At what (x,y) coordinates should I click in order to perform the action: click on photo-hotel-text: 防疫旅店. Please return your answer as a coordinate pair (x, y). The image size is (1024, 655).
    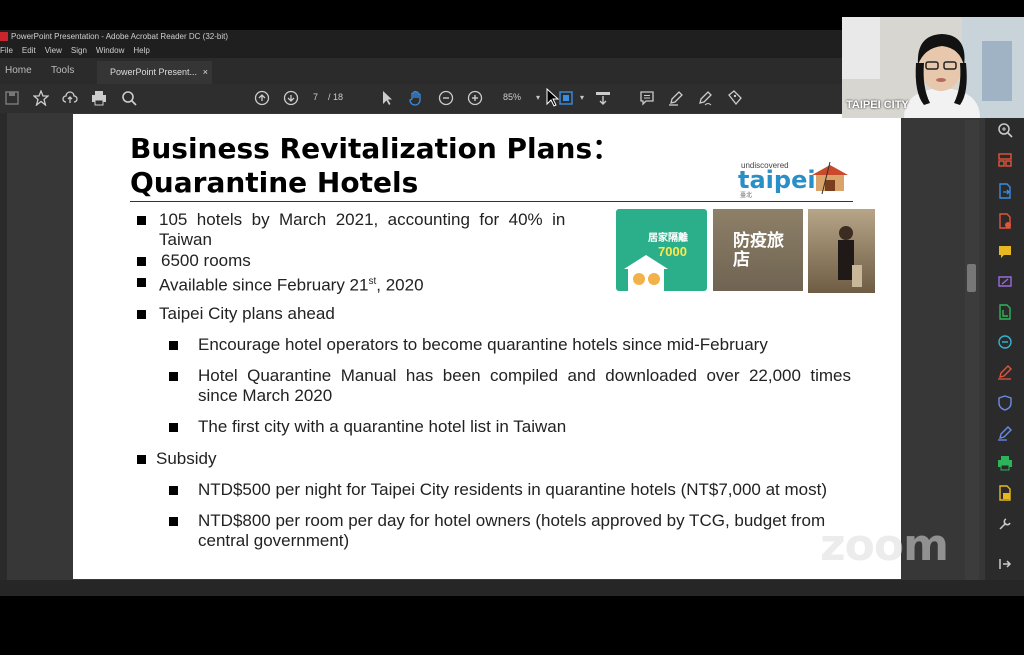
    Looking at the image, I should click on (758, 250).